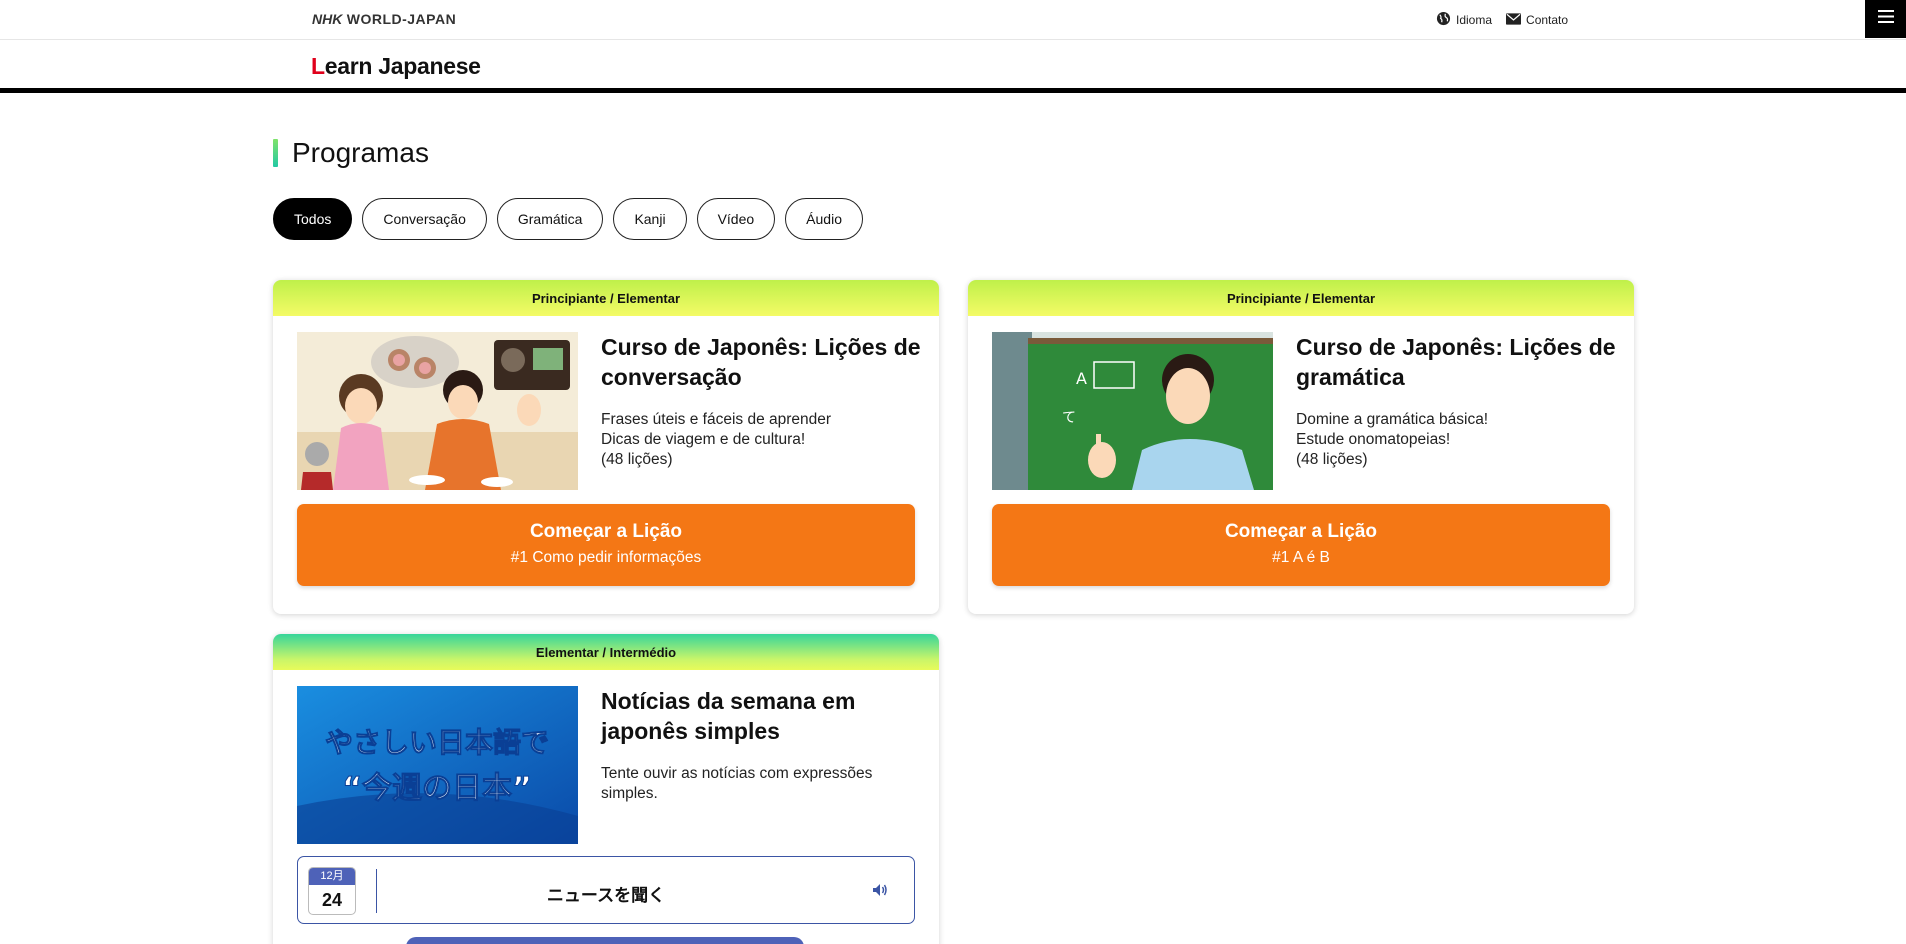 This screenshot has width=1906, height=944. Describe the element at coordinates (606, 557) in the screenshot. I see `cta-lesson-label: #1 Como pedir informações` at that location.